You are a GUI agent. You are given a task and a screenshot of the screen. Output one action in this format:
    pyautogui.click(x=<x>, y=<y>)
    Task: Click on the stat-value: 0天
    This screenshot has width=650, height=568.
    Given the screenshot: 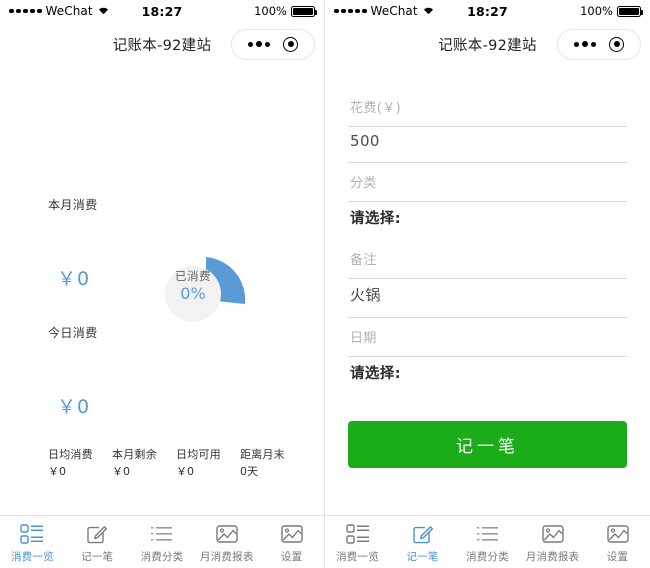 What is the action you would take?
    pyautogui.click(x=249, y=471)
    